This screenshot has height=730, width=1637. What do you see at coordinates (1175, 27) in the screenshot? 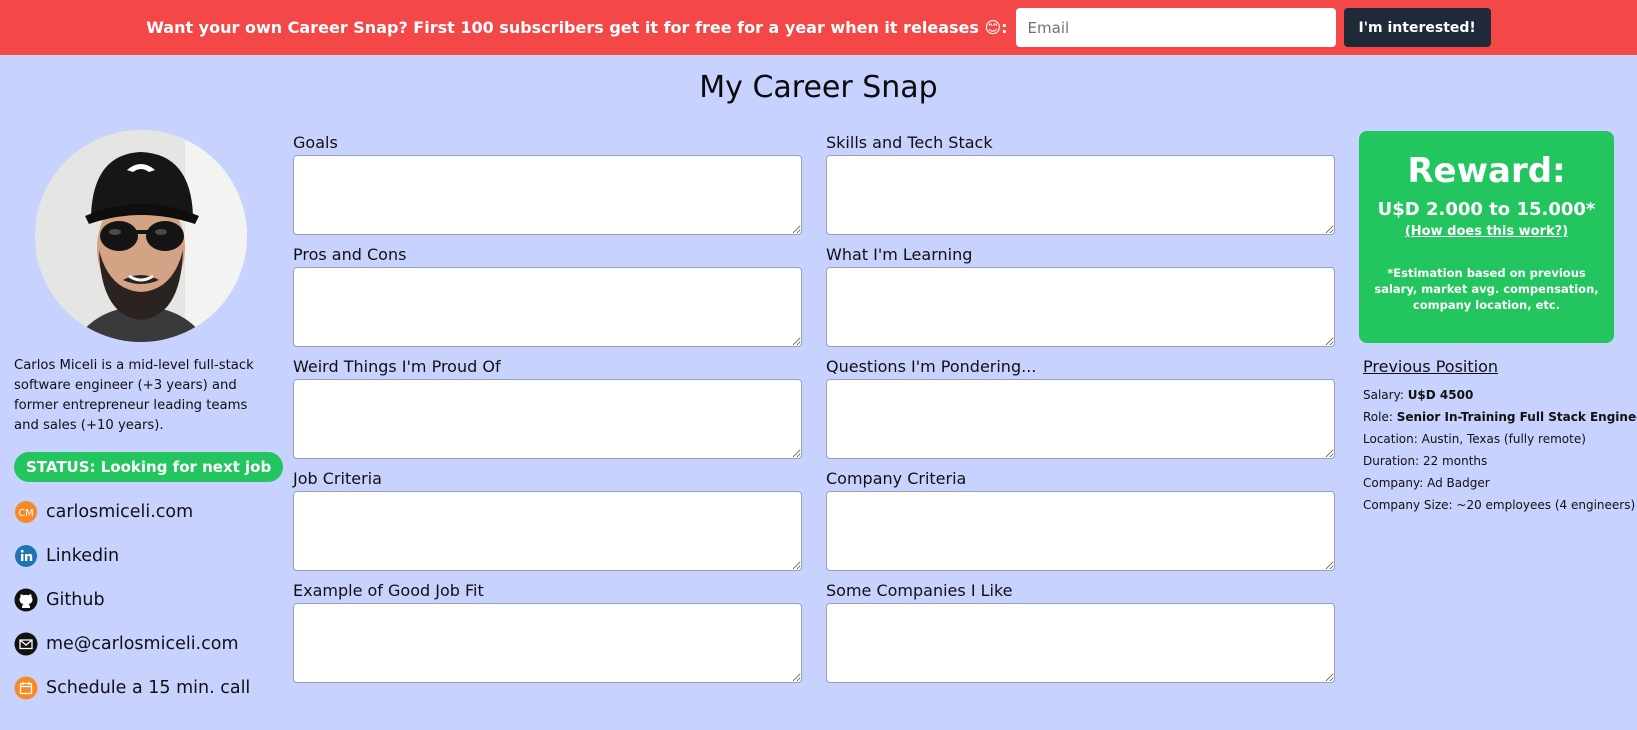
I see `email-input` at bounding box center [1175, 27].